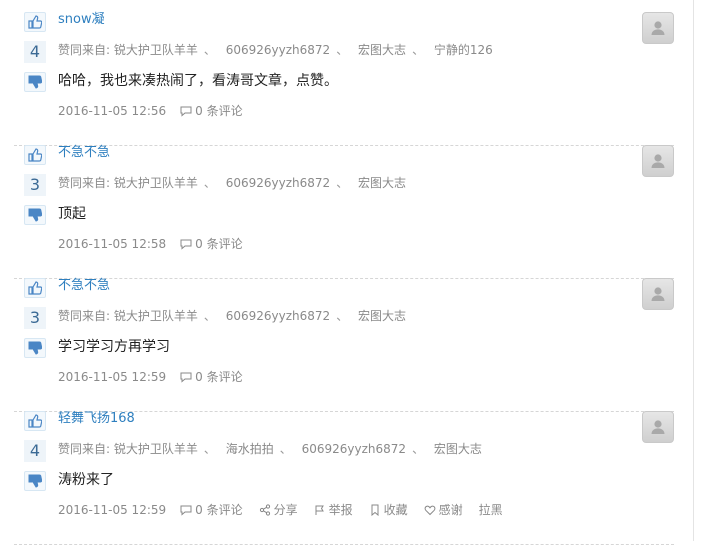 Image resolution: width=703 pixels, height=545 pixels. Describe the element at coordinates (112, 111) in the screenshot. I see `comment-timestamp: 2016-11-05 12:56` at that location.